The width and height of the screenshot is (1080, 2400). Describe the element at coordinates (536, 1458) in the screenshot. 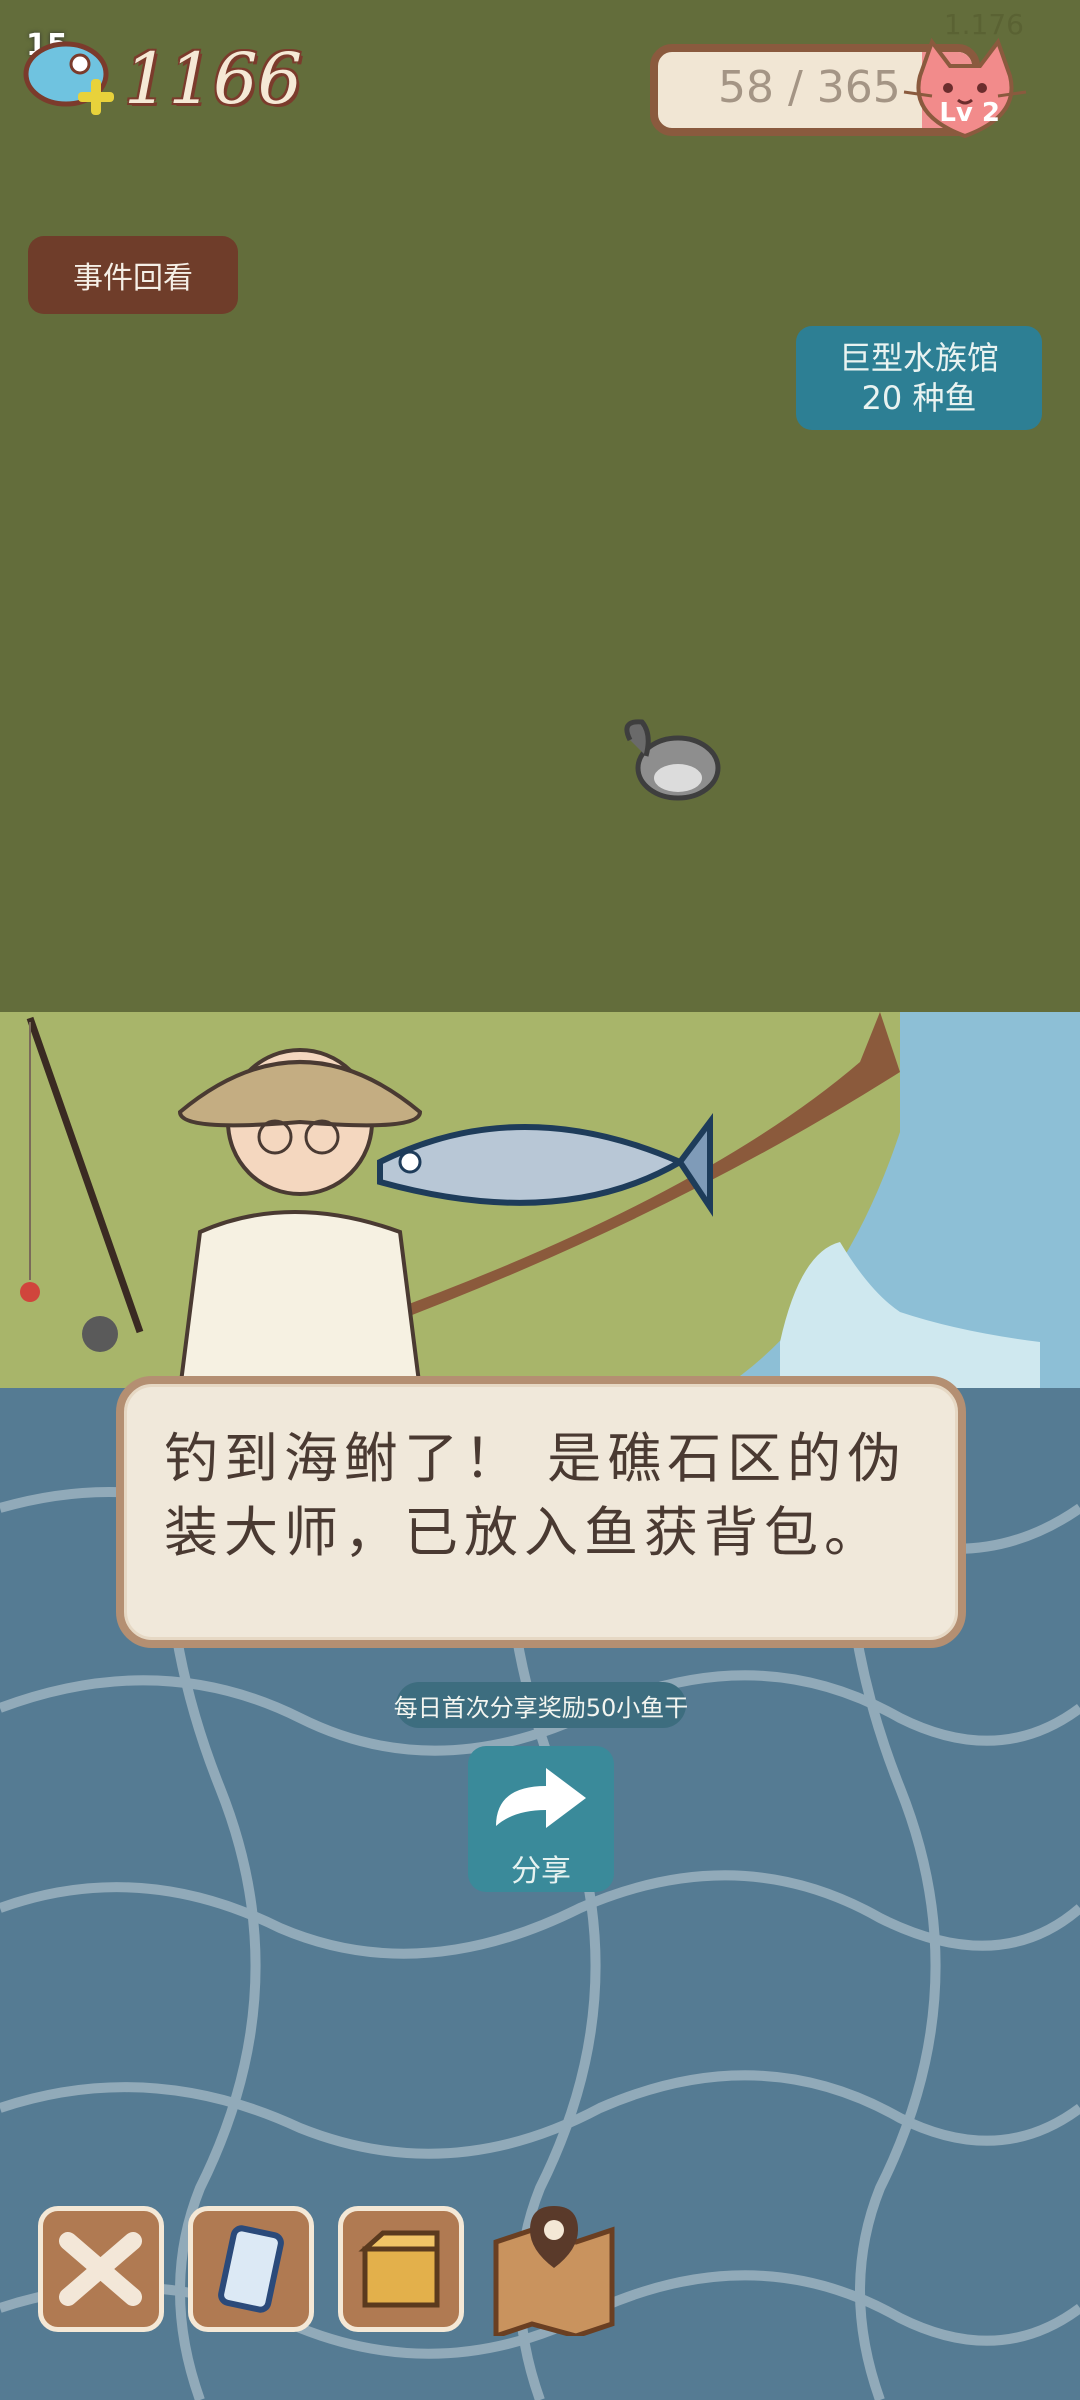

I see `dialog-line-1: 钓到海鲋了！ 是礁石区的伪` at that location.